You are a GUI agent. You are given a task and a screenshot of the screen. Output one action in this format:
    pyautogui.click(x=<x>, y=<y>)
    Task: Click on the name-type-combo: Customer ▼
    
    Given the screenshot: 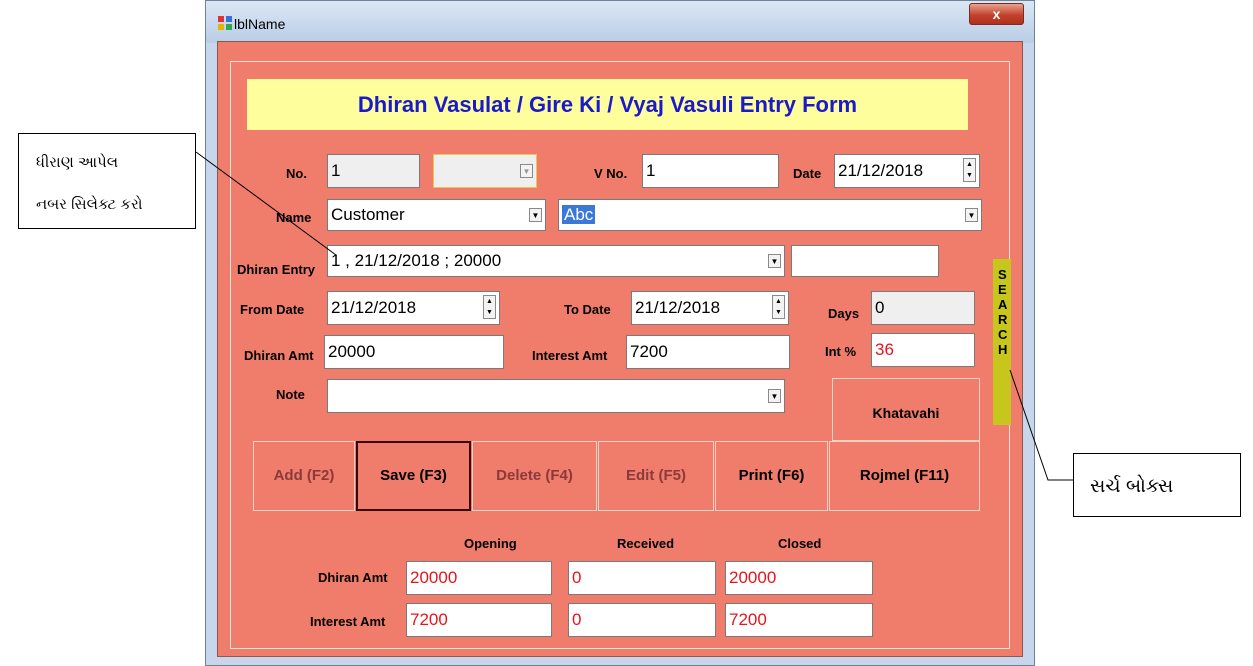 What is the action you would take?
    pyautogui.click(x=436, y=215)
    